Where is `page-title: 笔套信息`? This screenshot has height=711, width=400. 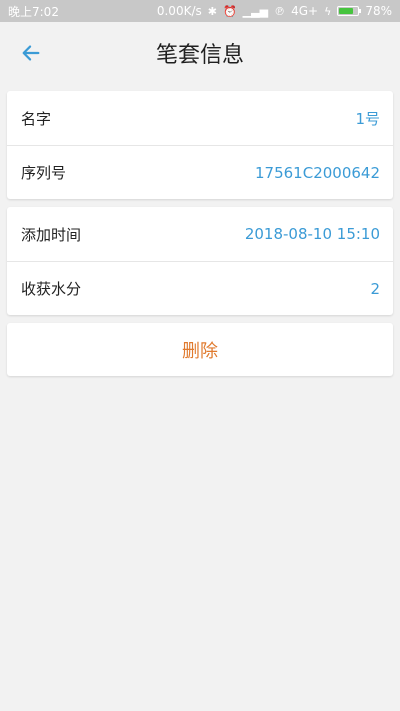
page-title: 笔套信息 is located at coordinates (199, 55).